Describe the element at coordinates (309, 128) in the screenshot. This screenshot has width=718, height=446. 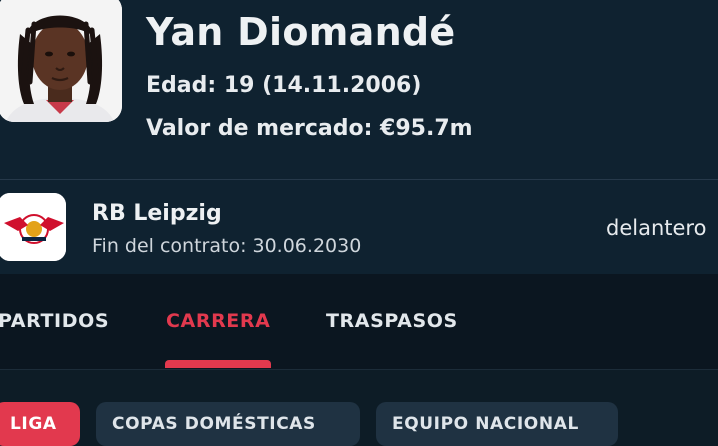
I see `market-value: Valor de mercado: €95.7m` at that location.